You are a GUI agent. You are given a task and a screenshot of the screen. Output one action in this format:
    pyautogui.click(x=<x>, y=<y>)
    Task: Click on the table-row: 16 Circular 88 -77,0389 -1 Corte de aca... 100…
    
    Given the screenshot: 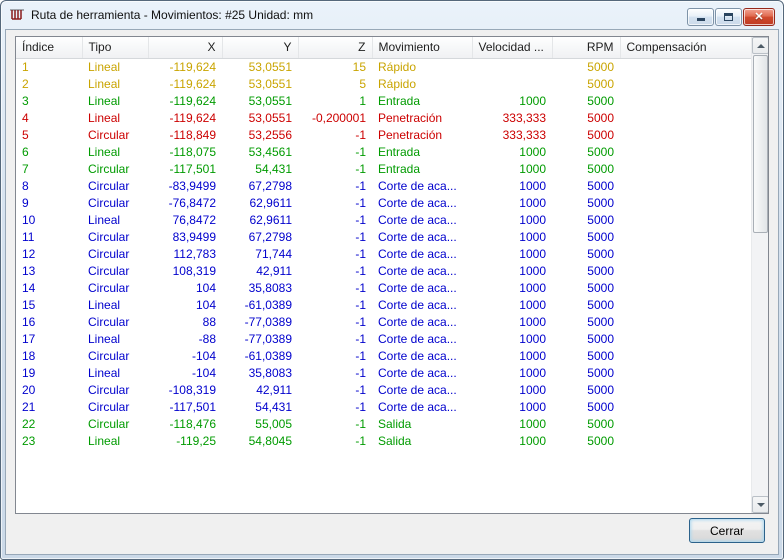 What is the action you would take?
    pyautogui.click(x=388, y=321)
    